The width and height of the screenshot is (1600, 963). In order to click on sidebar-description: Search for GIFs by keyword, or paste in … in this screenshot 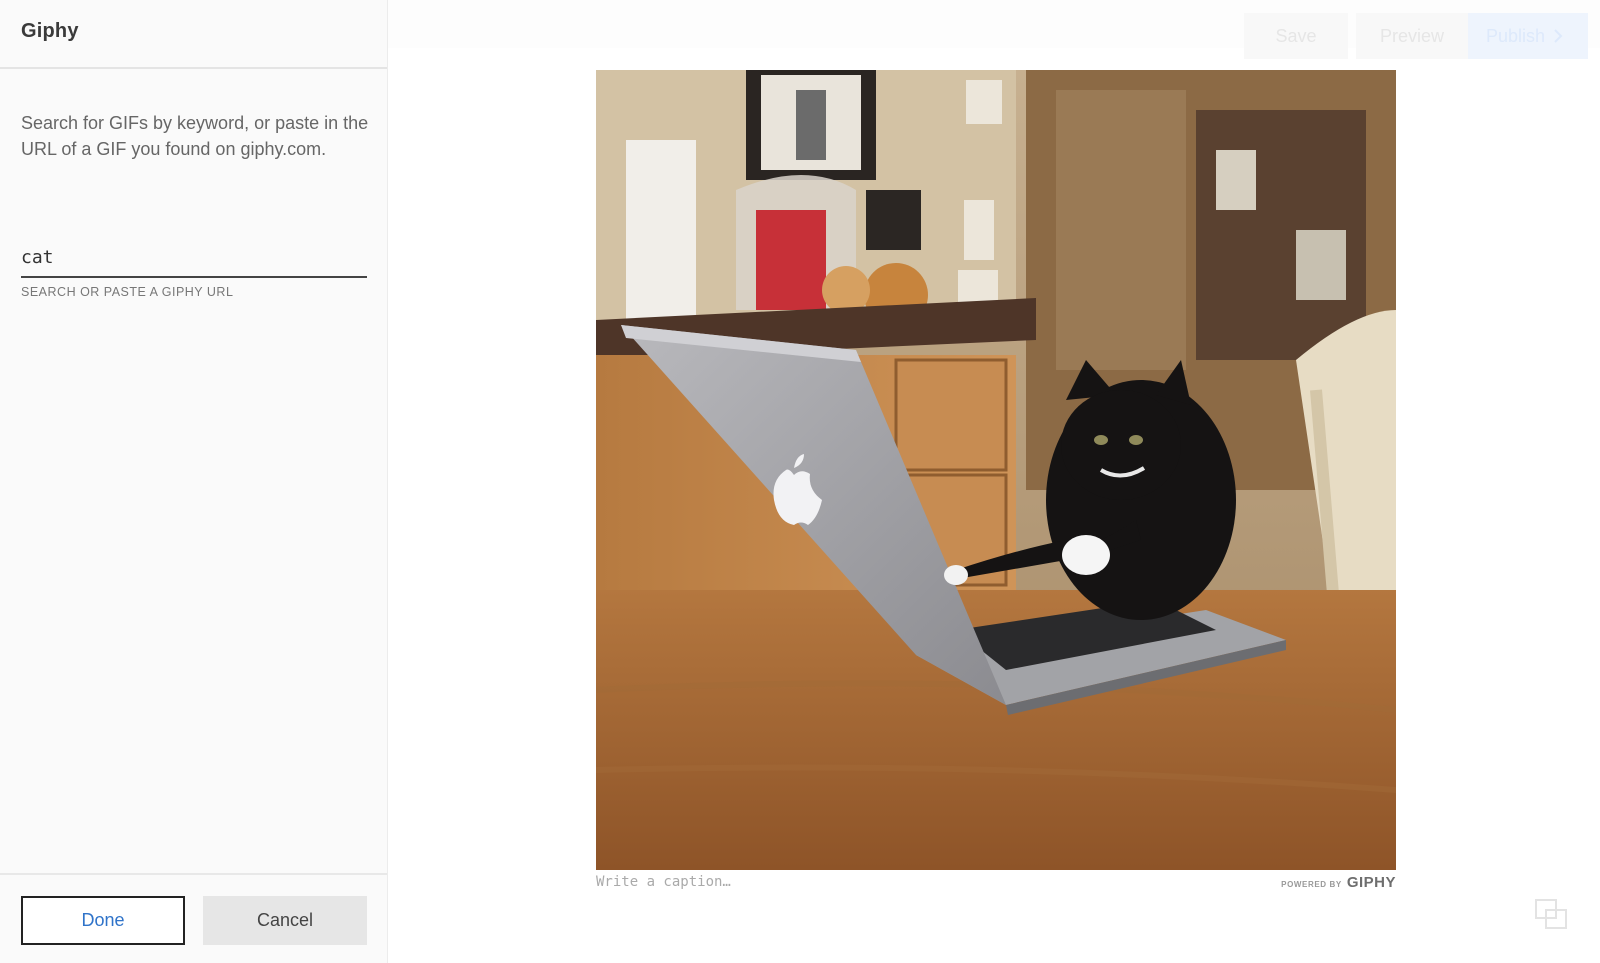, I will do `click(195, 136)`.